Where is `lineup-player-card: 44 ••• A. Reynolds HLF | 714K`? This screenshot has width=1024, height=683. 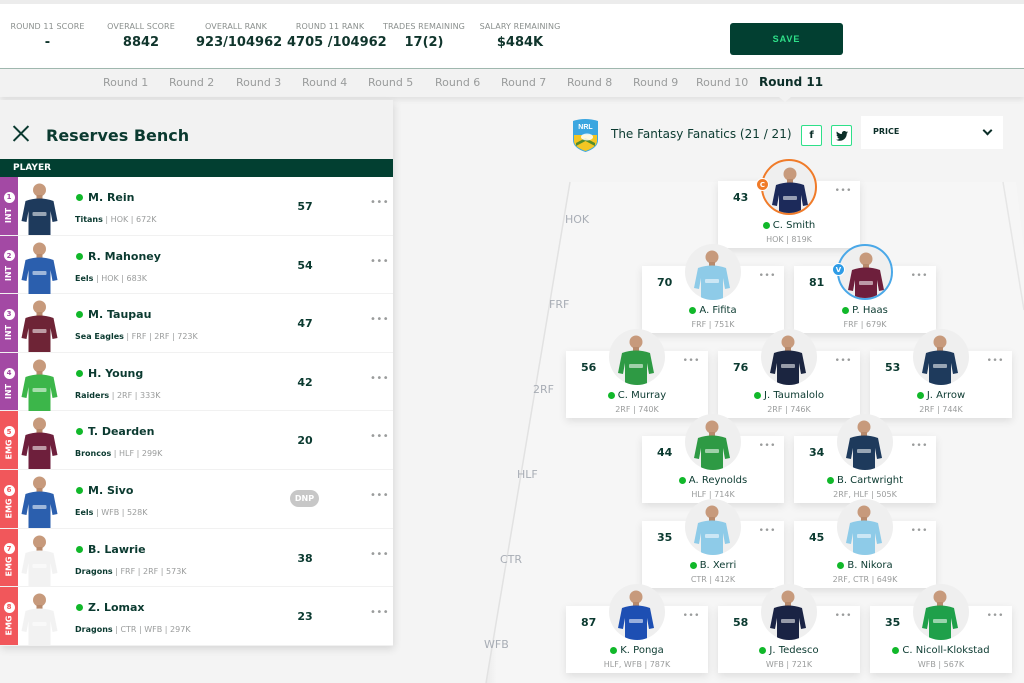 lineup-player-card: 44 ••• A. Reynolds HLF | 714K is located at coordinates (713, 458).